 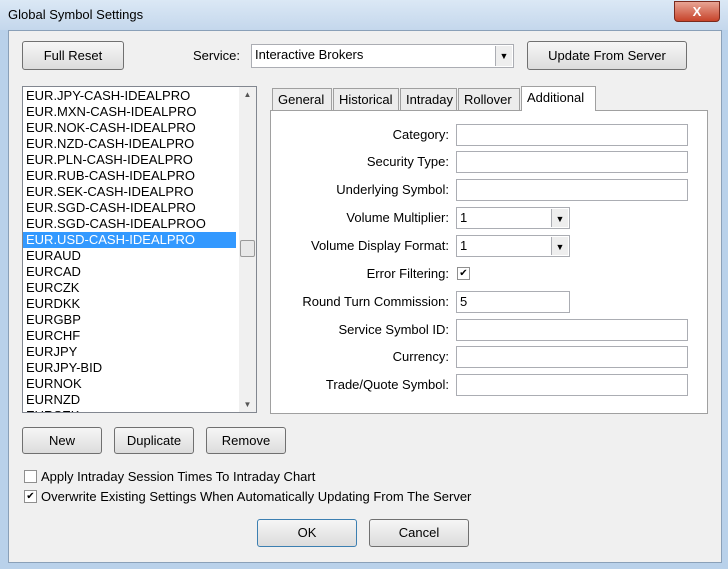 I want to click on currency-label: Currency:, so click(x=420, y=356).